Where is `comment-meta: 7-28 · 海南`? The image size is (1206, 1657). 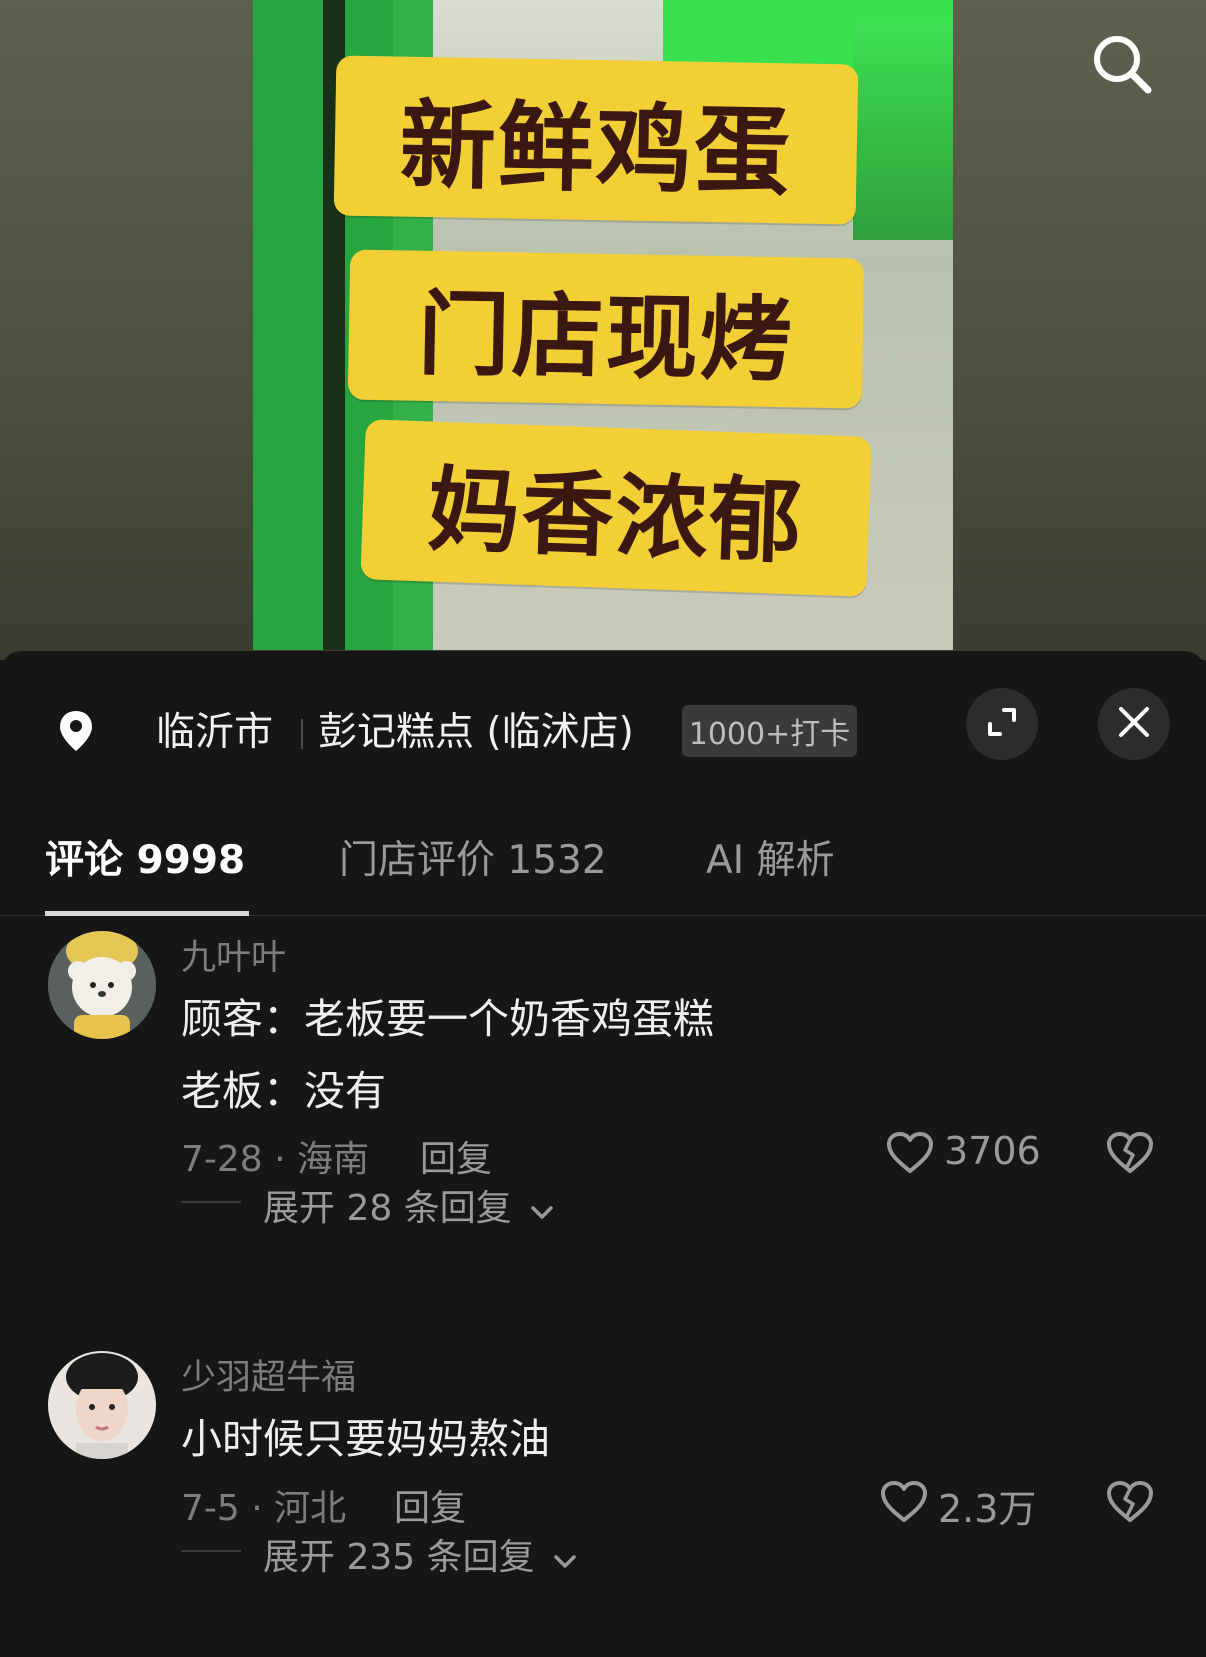 comment-meta: 7-28 · 海南 is located at coordinates (275, 1159).